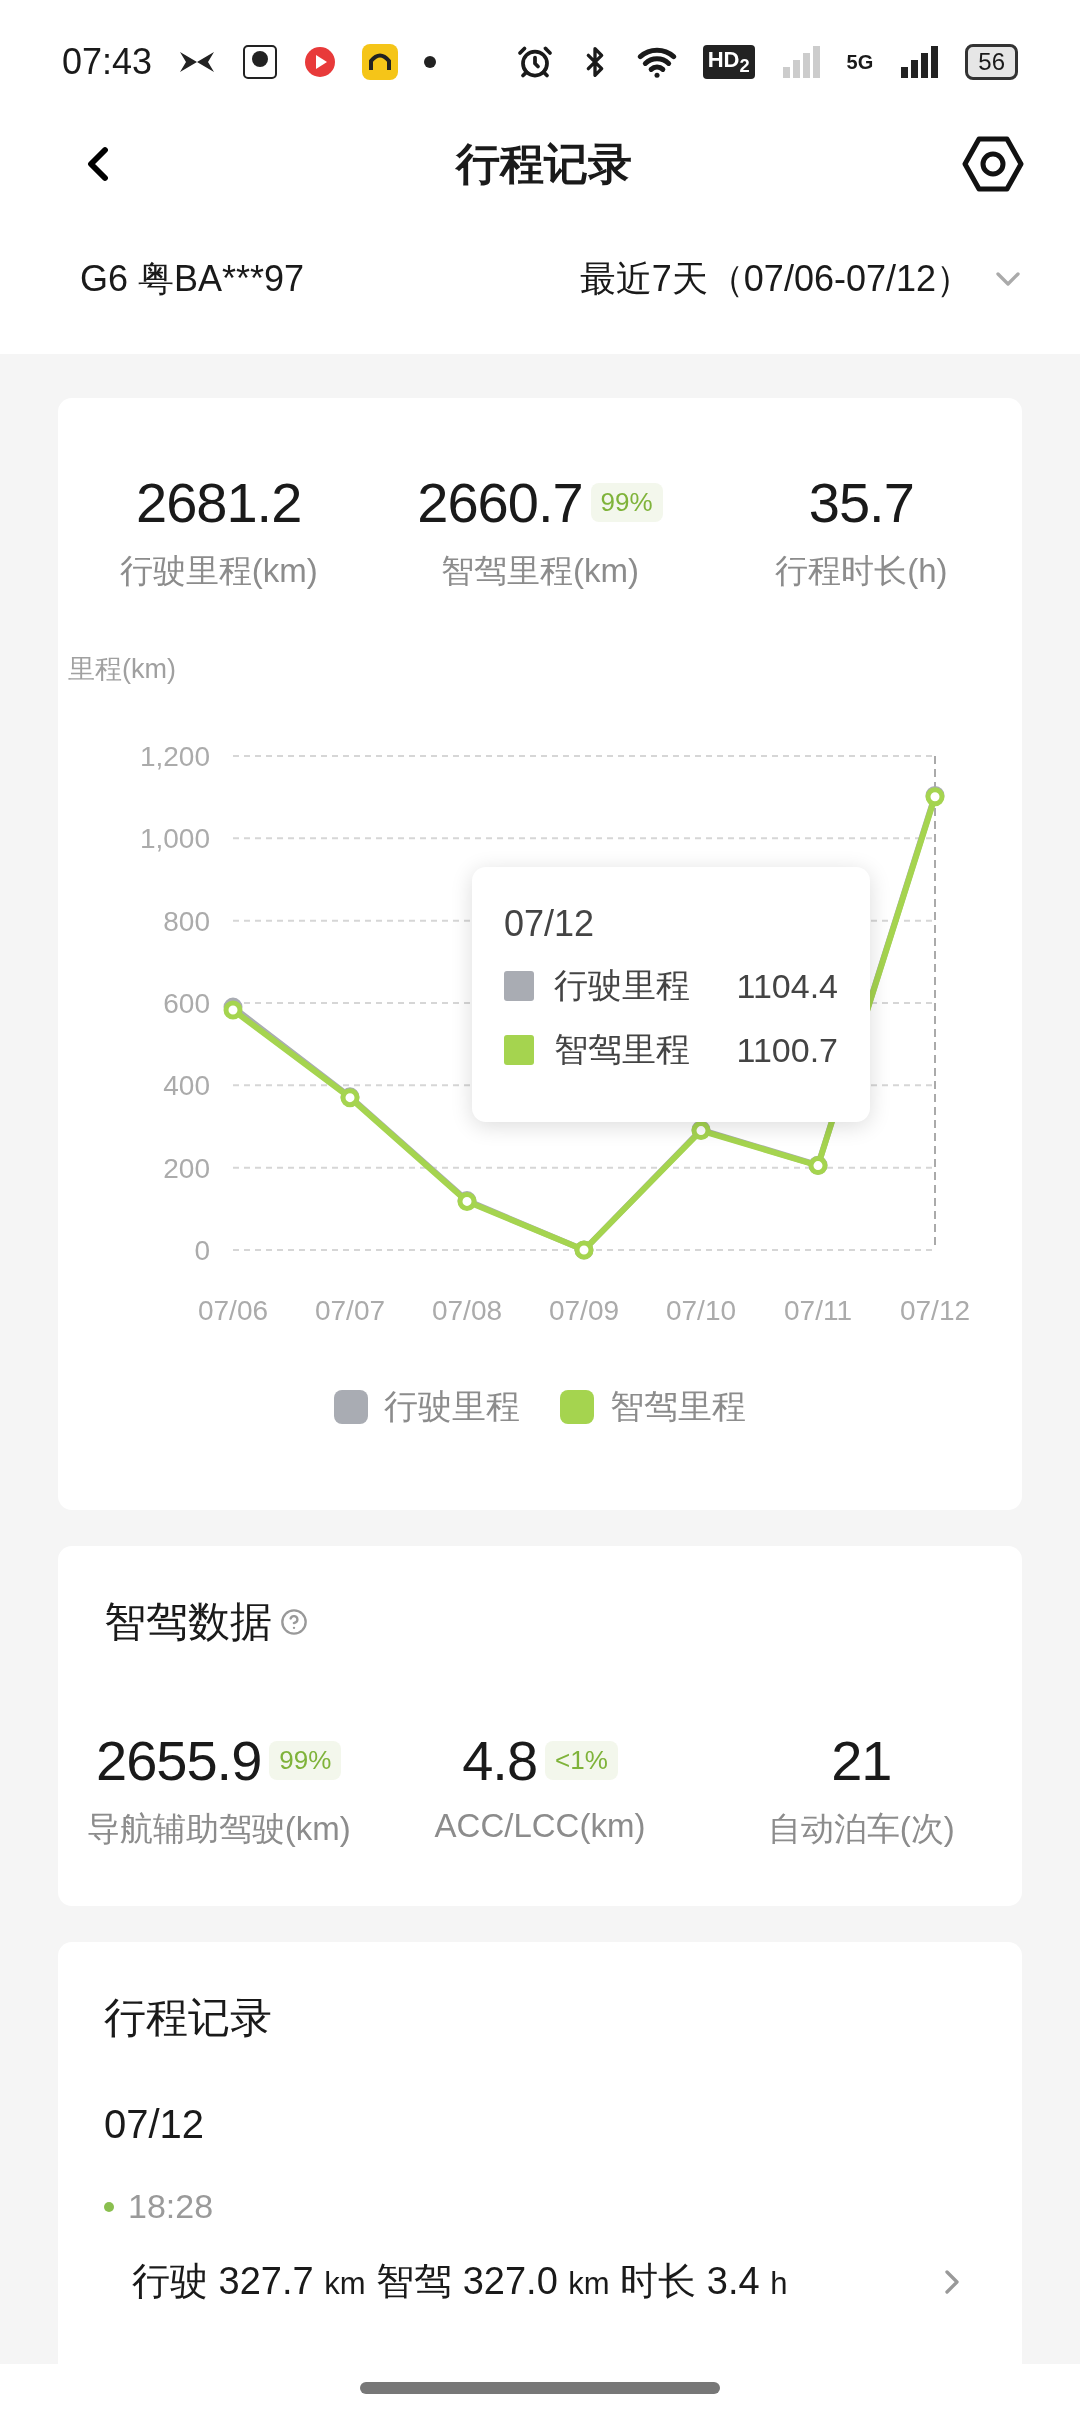 This screenshot has height=2412, width=1080. Describe the element at coordinates (622, 1049) in the screenshot. I see `tooltip-label: 智驾里程` at that location.